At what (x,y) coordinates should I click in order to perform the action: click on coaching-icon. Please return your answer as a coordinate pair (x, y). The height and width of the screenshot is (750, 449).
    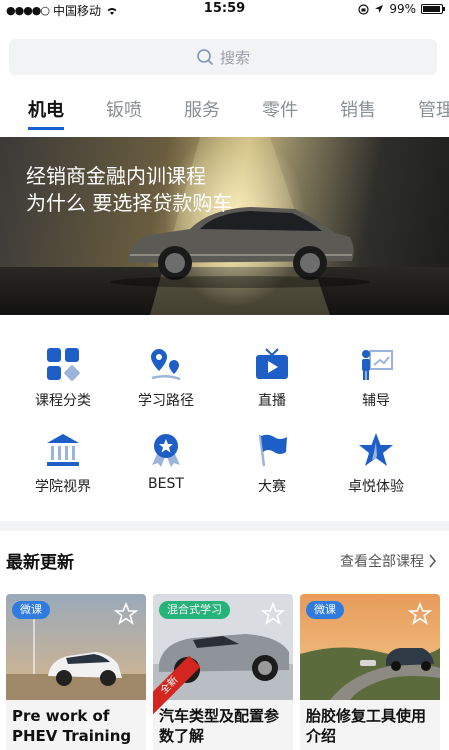
    Looking at the image, I should click on (377, 365).